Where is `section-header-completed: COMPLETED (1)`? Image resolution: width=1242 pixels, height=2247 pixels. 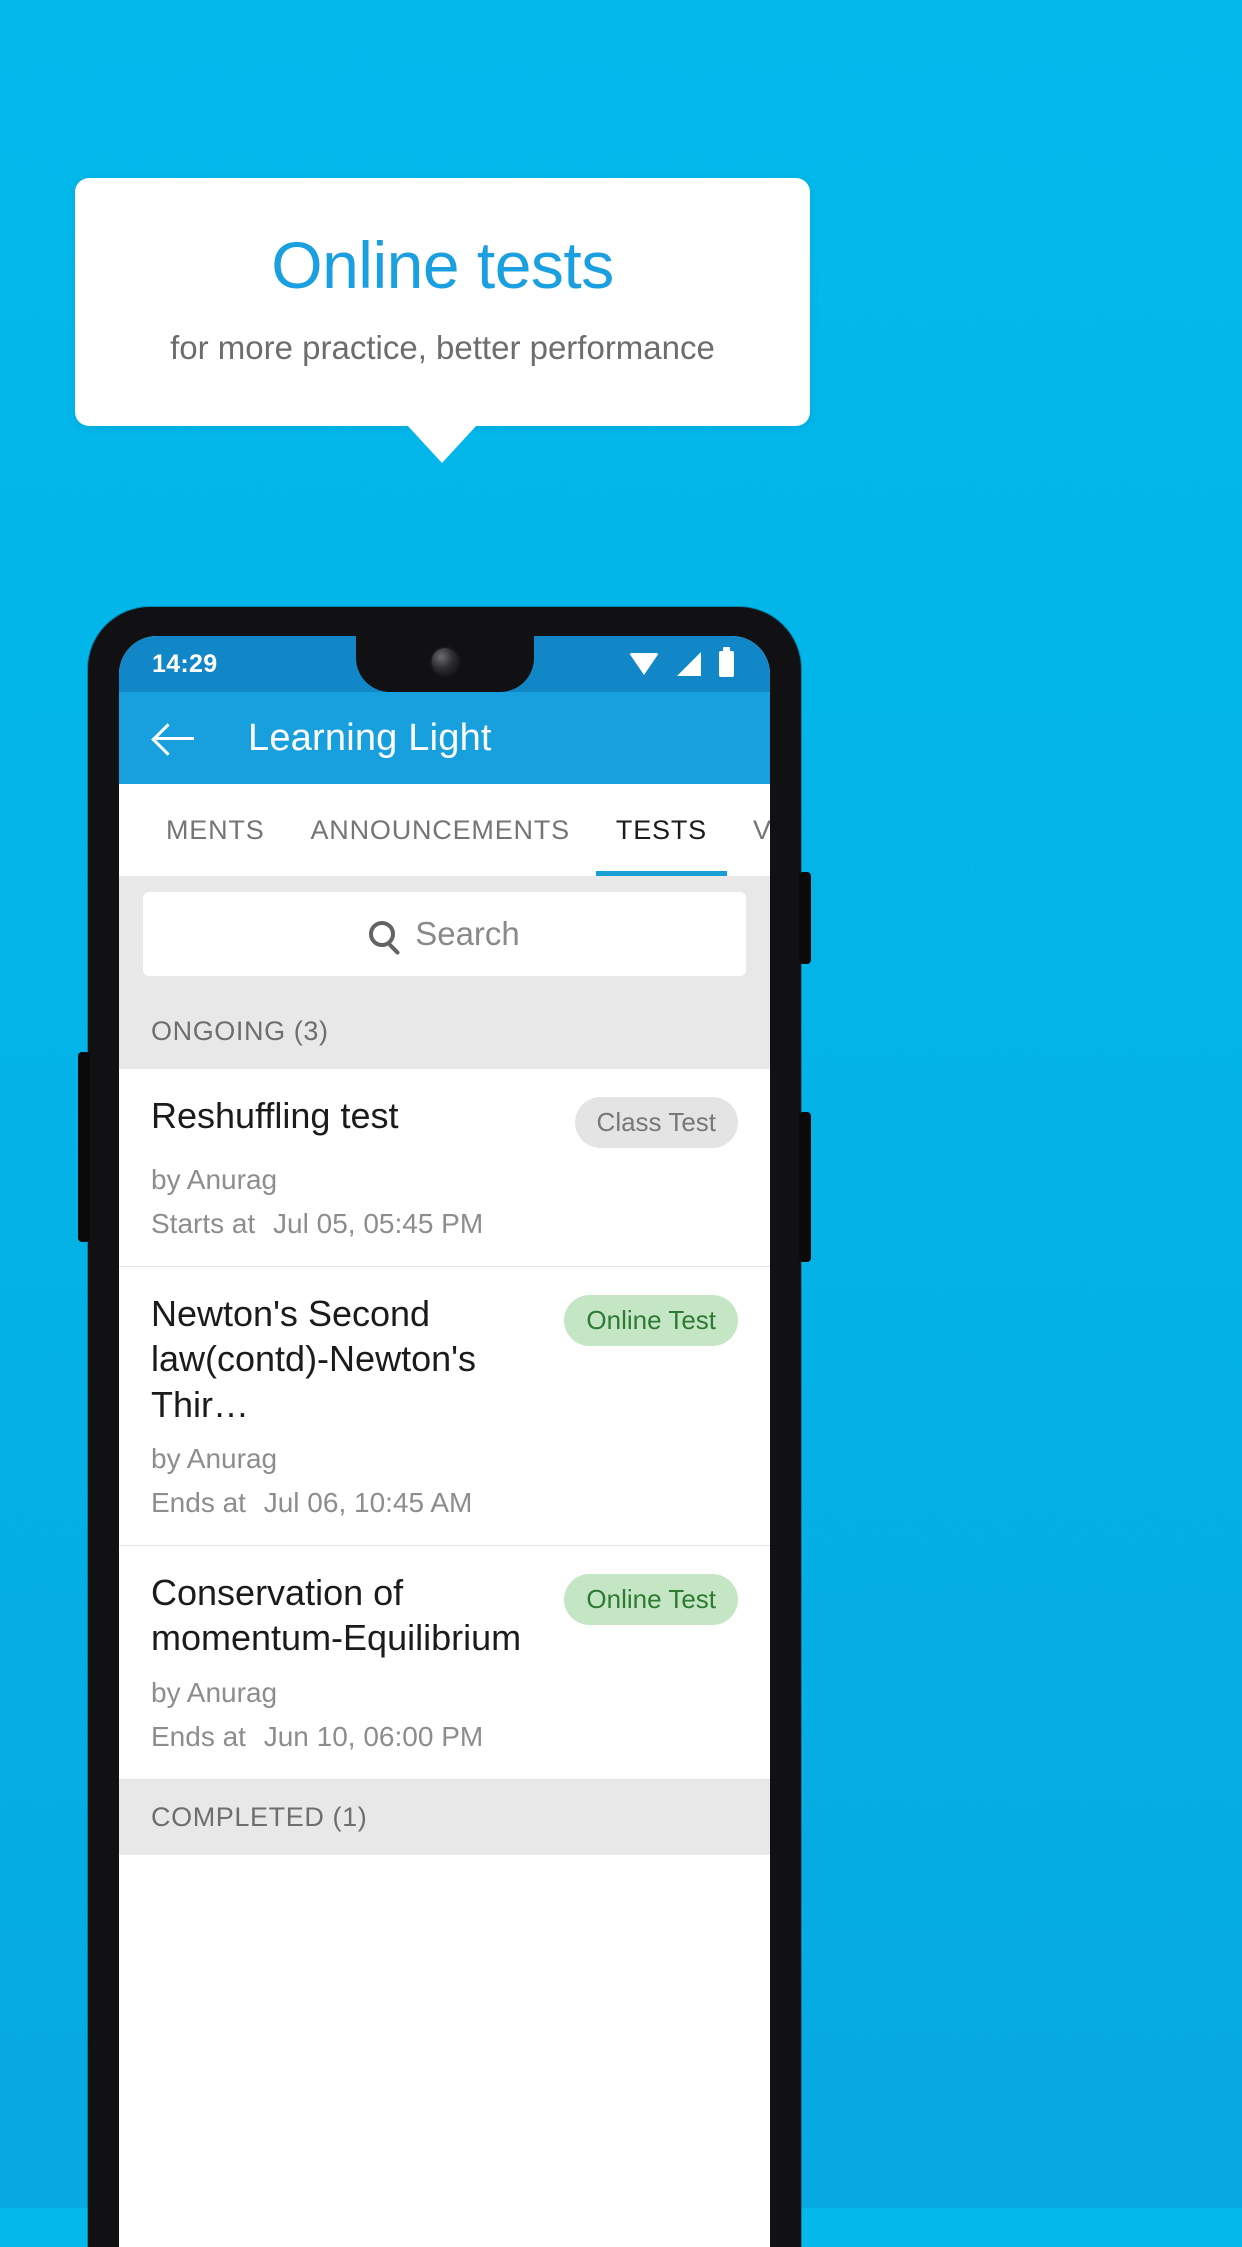
section-header-completed: COMPLETED (1) is located at coordinates (444, 1817).